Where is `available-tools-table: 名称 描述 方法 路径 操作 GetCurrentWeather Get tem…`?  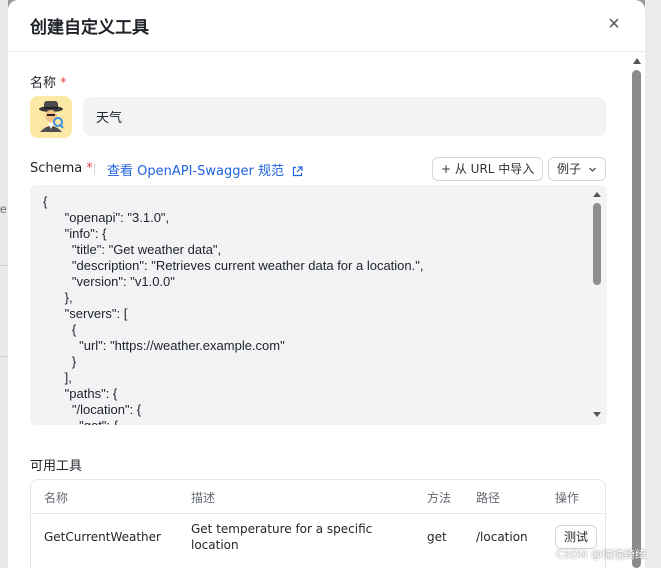
available-tools-table: 名称 描述 方法 路径 操作 GetCurrentWeather Get tem… is located at coordinates (318, 523).